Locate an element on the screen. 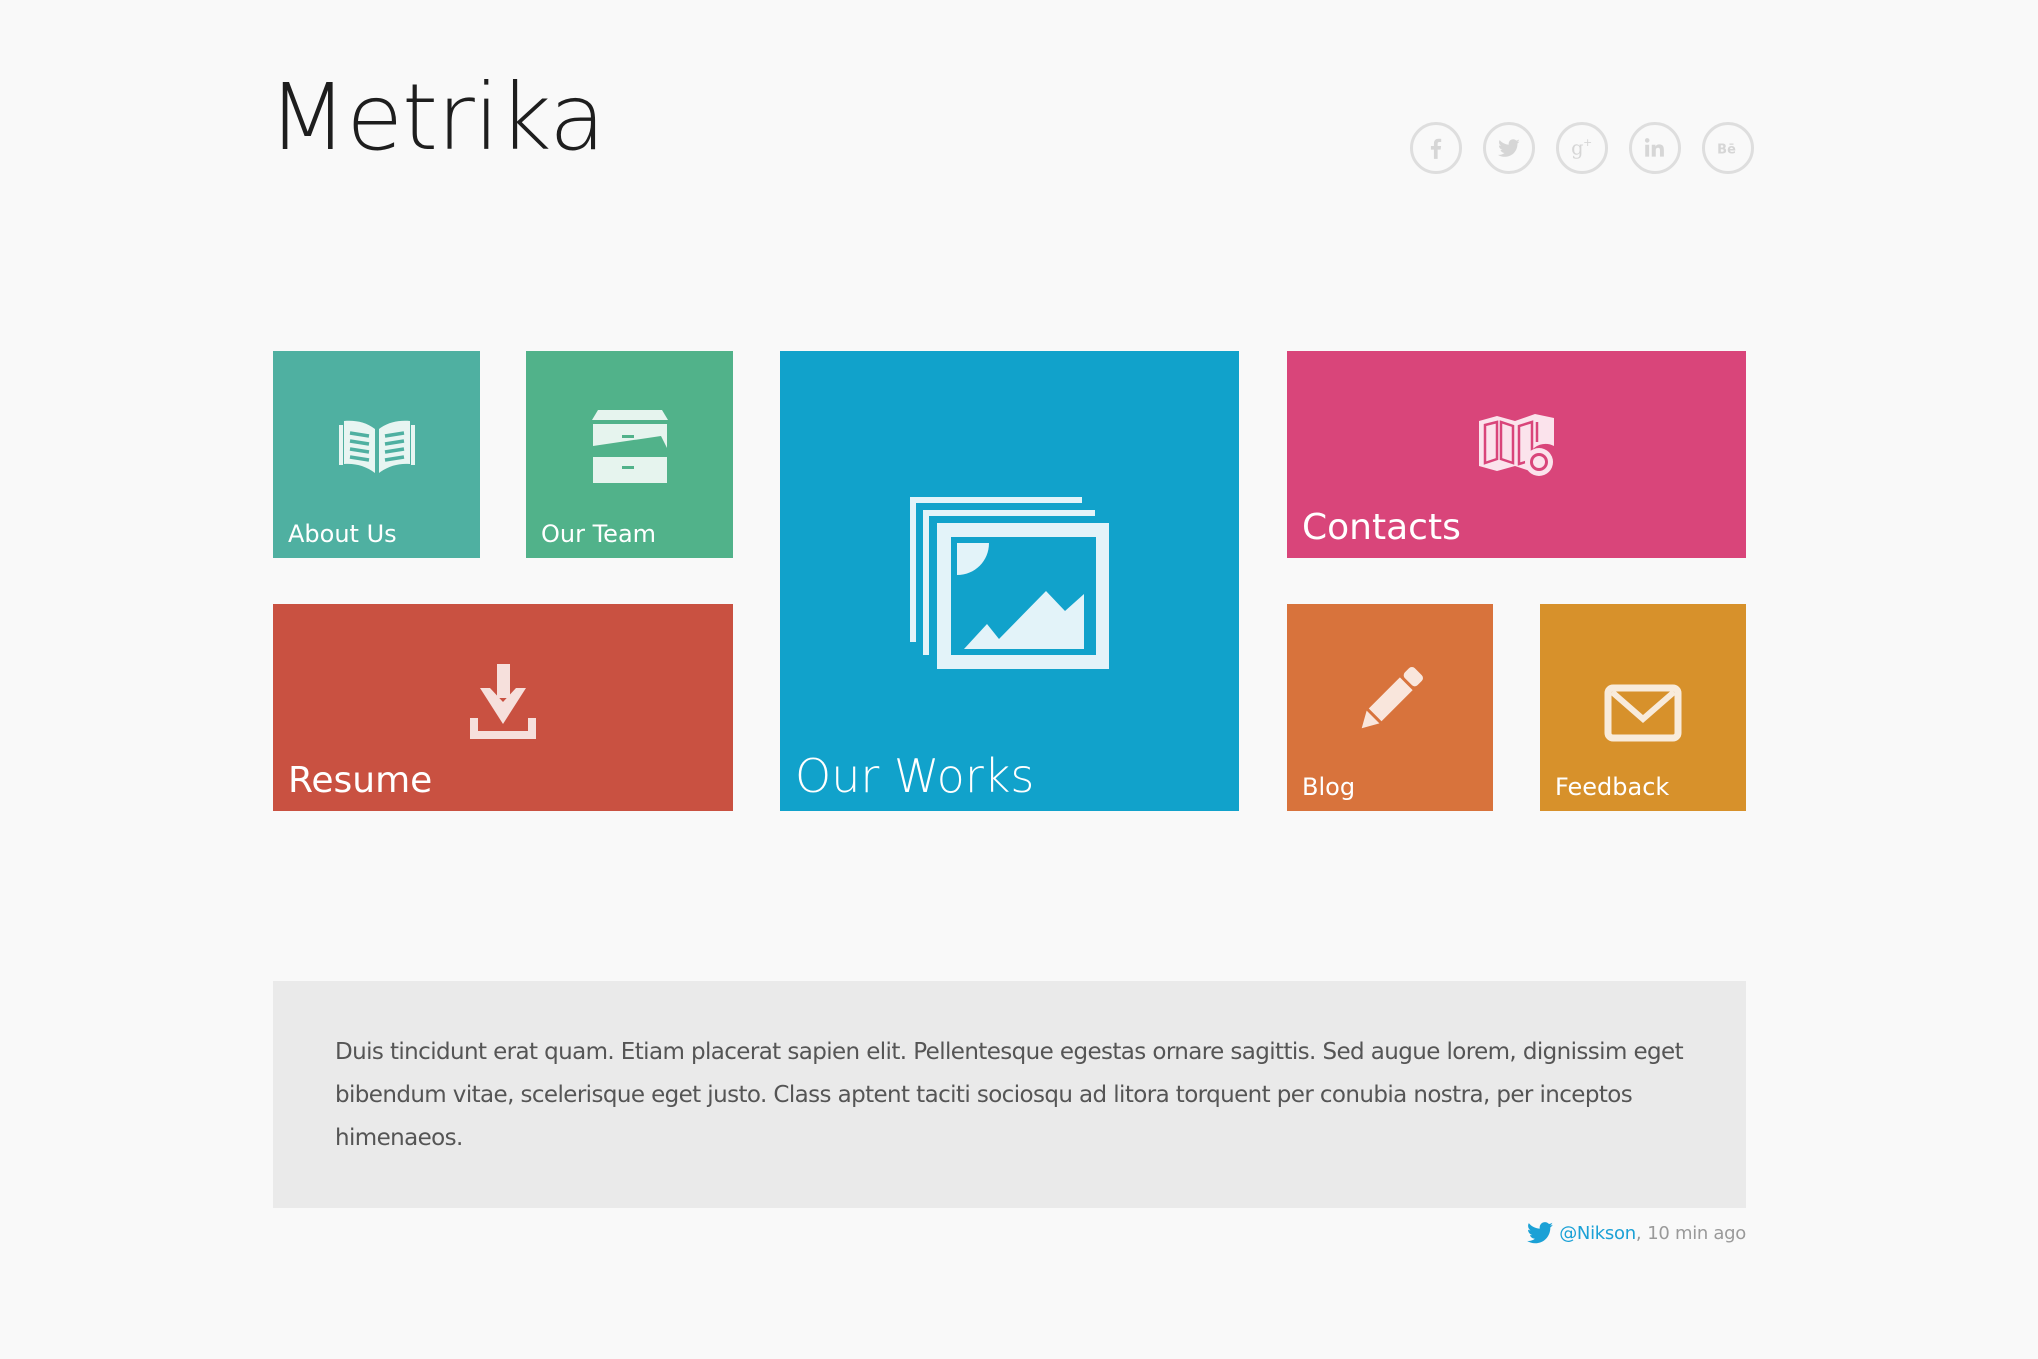 Image resolution: width=2038 pixels, height=1359 pixels. tile-contacts: Contacts is located at coordinates (1516, 454).